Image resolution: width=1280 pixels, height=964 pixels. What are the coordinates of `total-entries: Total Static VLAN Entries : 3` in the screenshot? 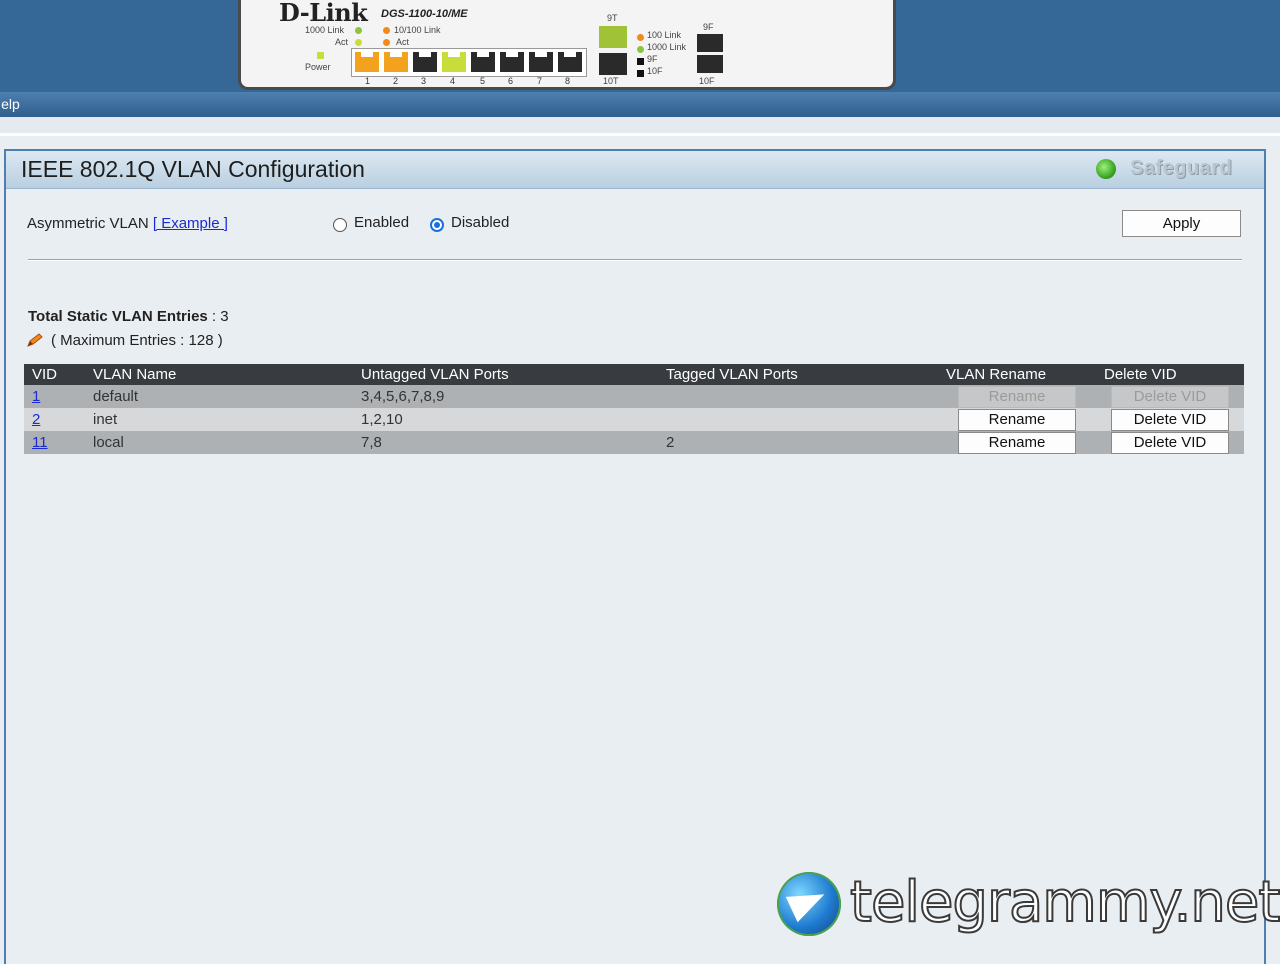 It's located at (128, 316).